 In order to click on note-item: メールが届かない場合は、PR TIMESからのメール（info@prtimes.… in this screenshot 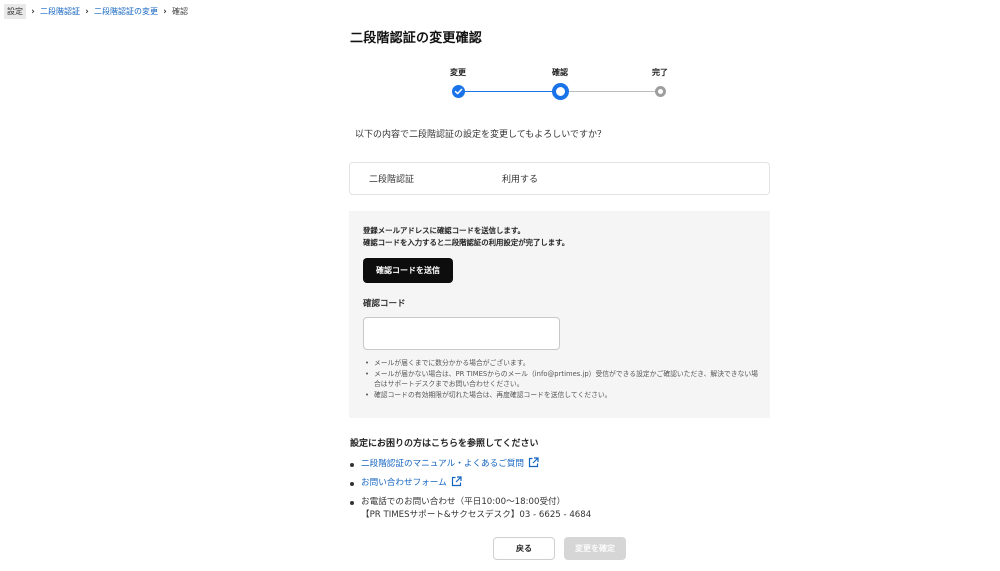, I will do `click(560, 379)`.